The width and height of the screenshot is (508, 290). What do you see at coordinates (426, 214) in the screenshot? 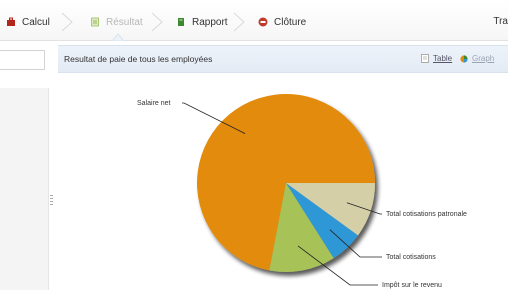
I see `slice-label: Total cotisations patronale` at bounding box center [426, 214].